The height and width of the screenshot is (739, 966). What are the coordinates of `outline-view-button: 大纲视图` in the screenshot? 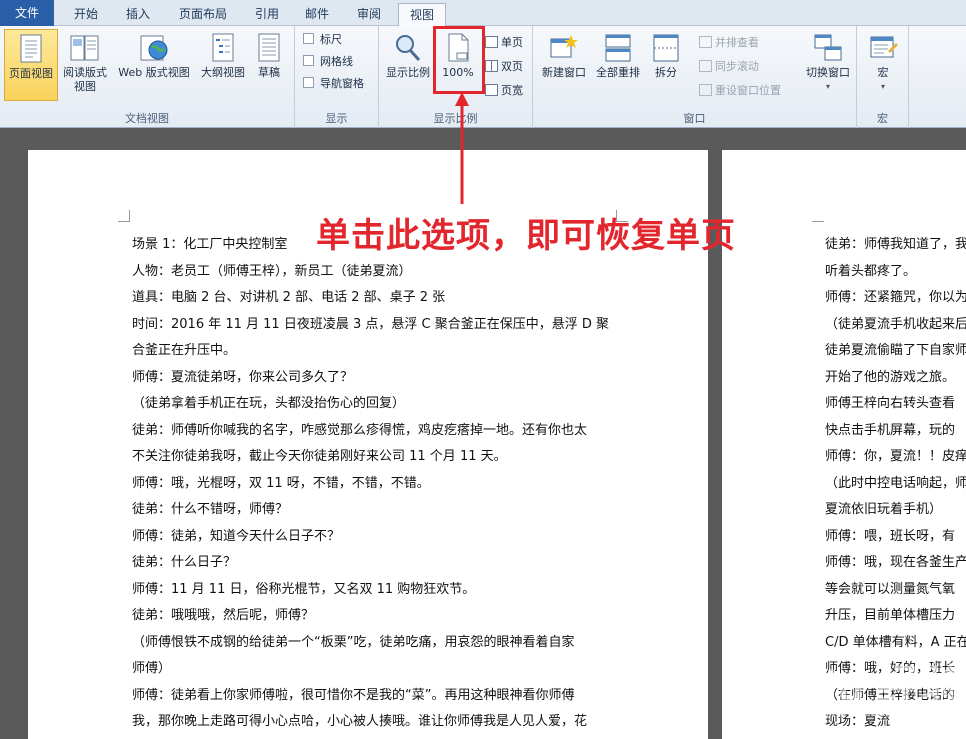 It's located at (223, 65).